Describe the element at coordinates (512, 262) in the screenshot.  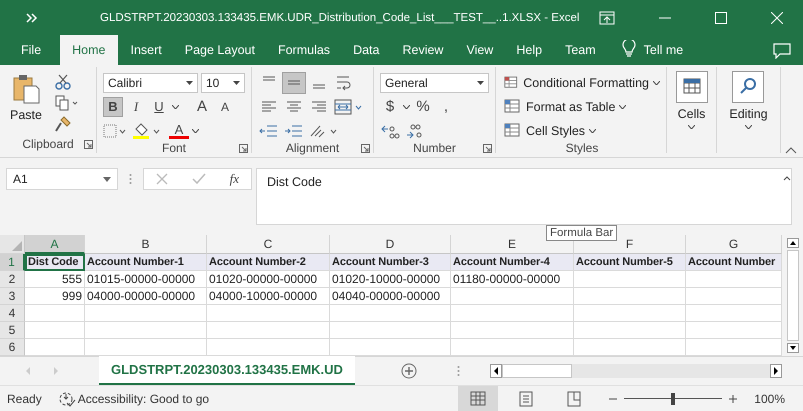
I see `table-cell: Account Number-4` at that location.